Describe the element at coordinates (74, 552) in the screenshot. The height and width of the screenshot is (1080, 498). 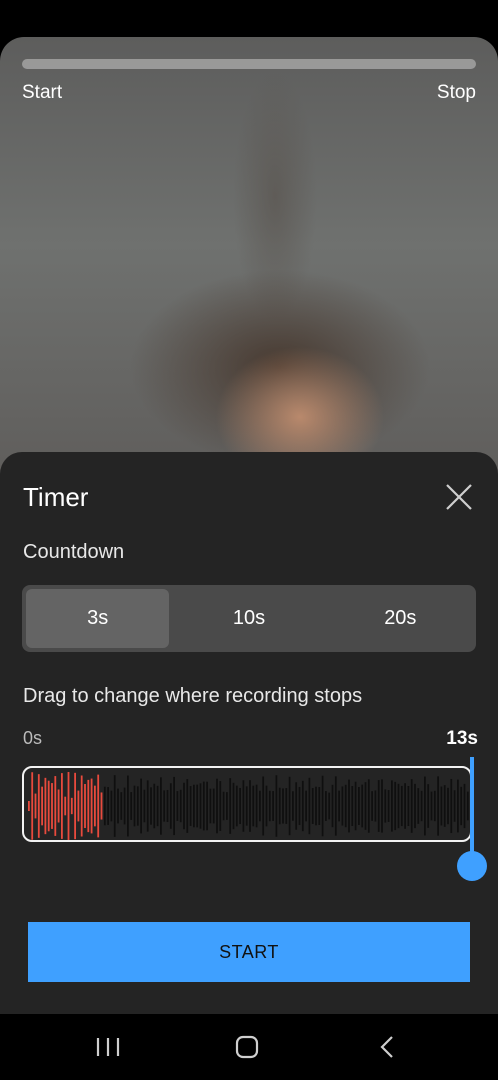
I see `countdown-label: Countdown` at that location.